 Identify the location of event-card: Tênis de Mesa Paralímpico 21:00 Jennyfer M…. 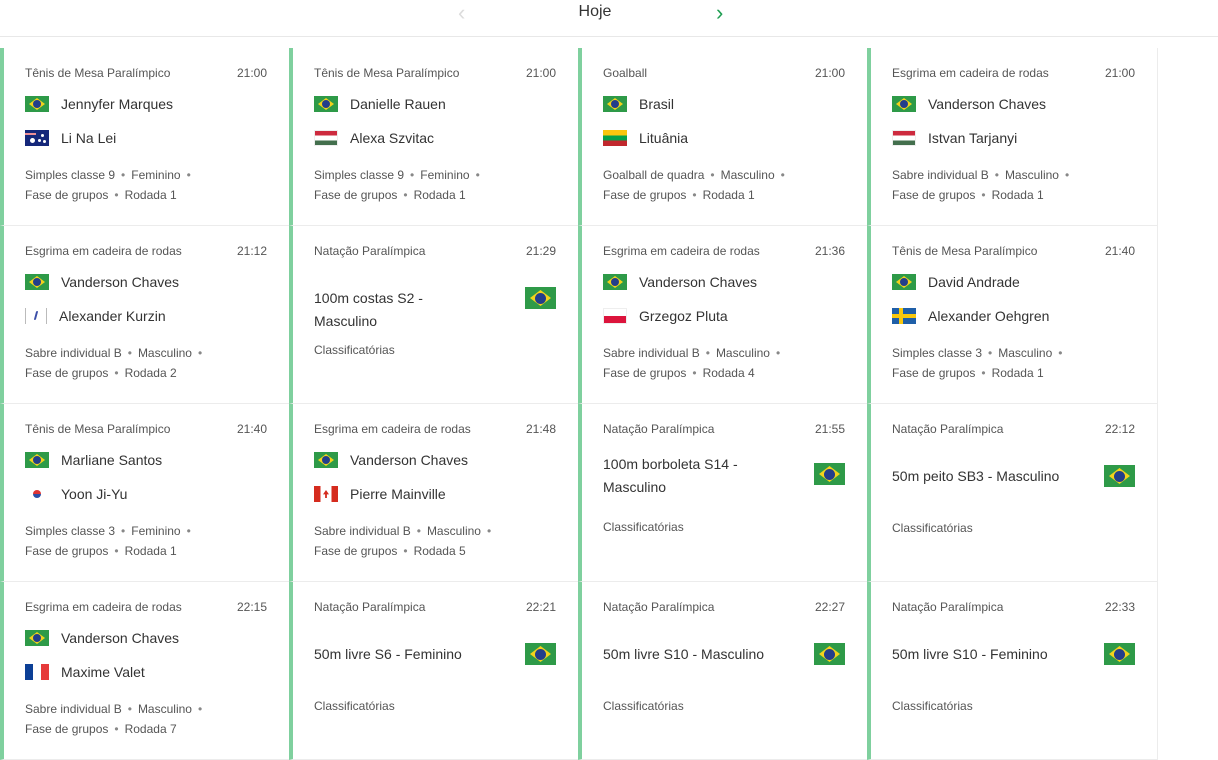
(144, 137).